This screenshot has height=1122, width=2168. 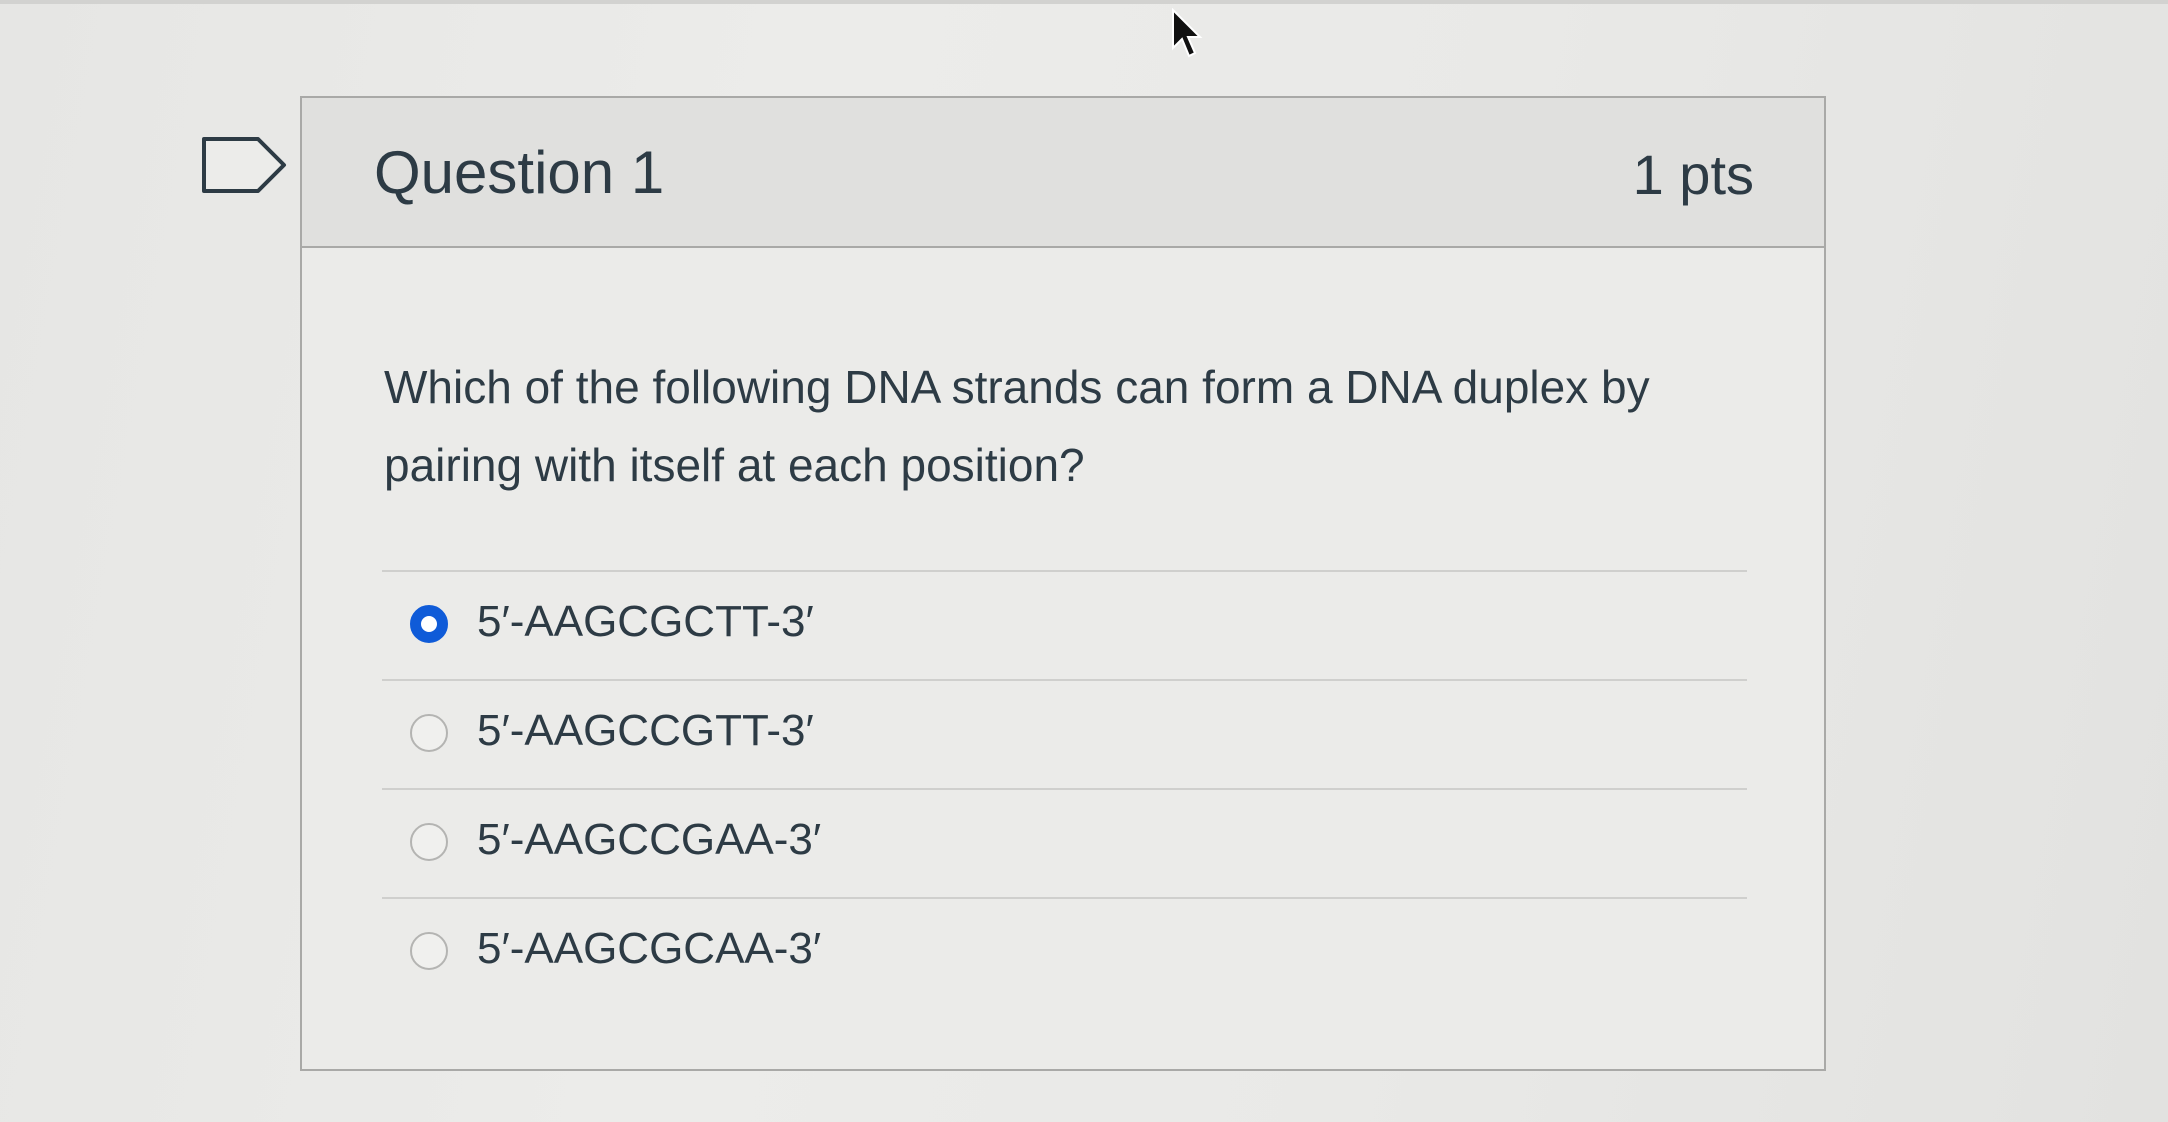 I want to click on top-divider, so click(x=1084, y=2).